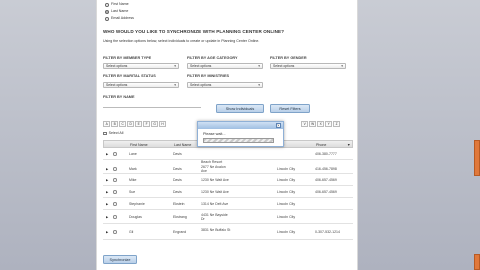  I want to click on marital-status-label: FILTER BY MARITAL STATUS, so click(129, 76).